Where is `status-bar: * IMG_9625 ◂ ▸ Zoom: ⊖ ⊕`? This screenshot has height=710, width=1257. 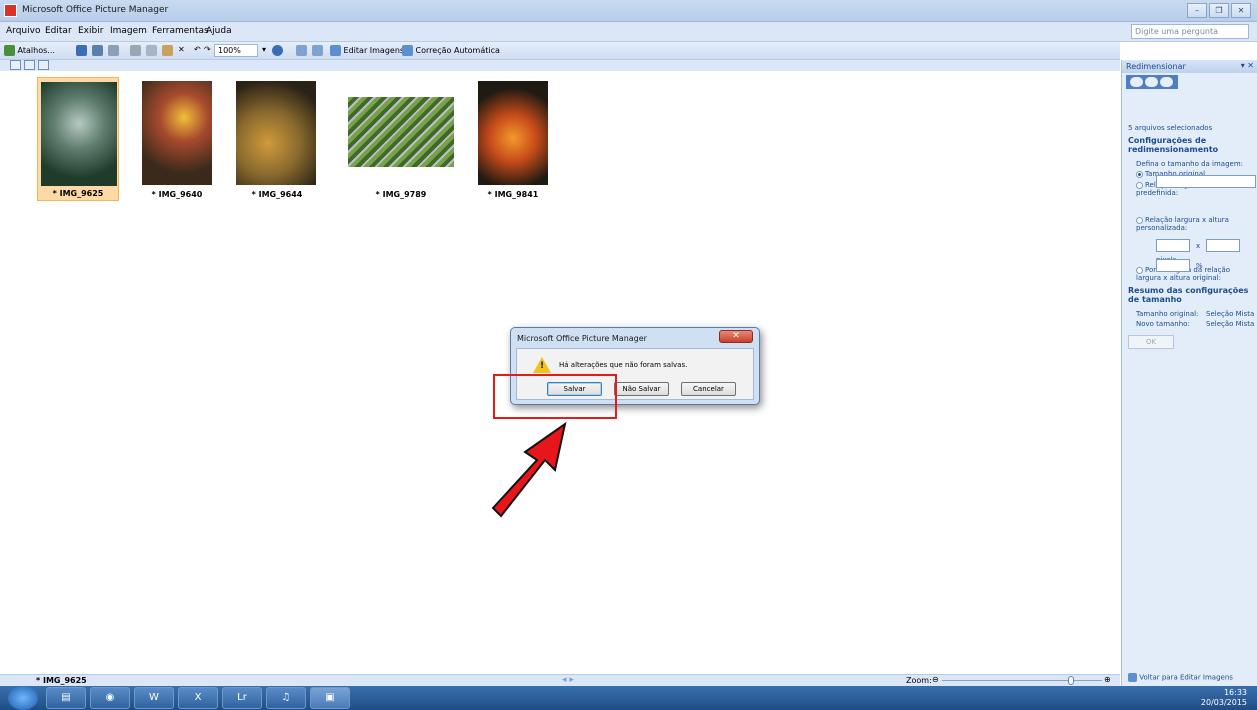
status-bar: * IMG_9625 ◂ ▸ Zoom: ⊖ ⊕ is located at coordinates (560, 680).